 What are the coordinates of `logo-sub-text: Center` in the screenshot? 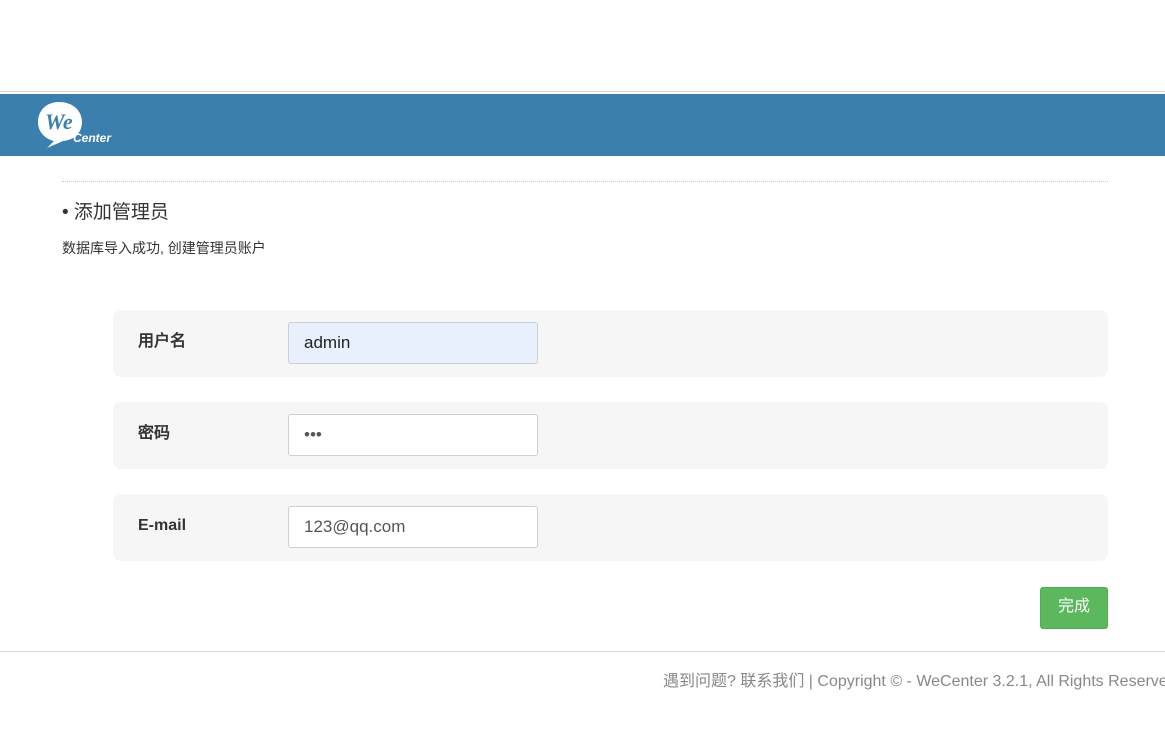 It's located at (92, 138).